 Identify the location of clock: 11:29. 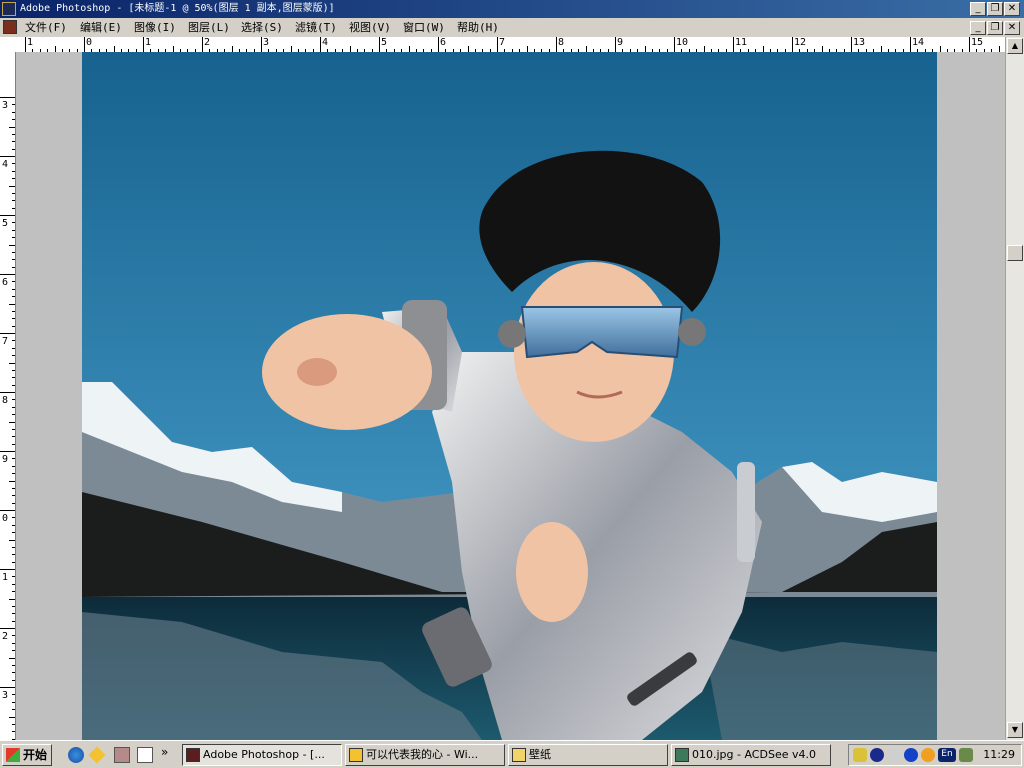
(999, 755).